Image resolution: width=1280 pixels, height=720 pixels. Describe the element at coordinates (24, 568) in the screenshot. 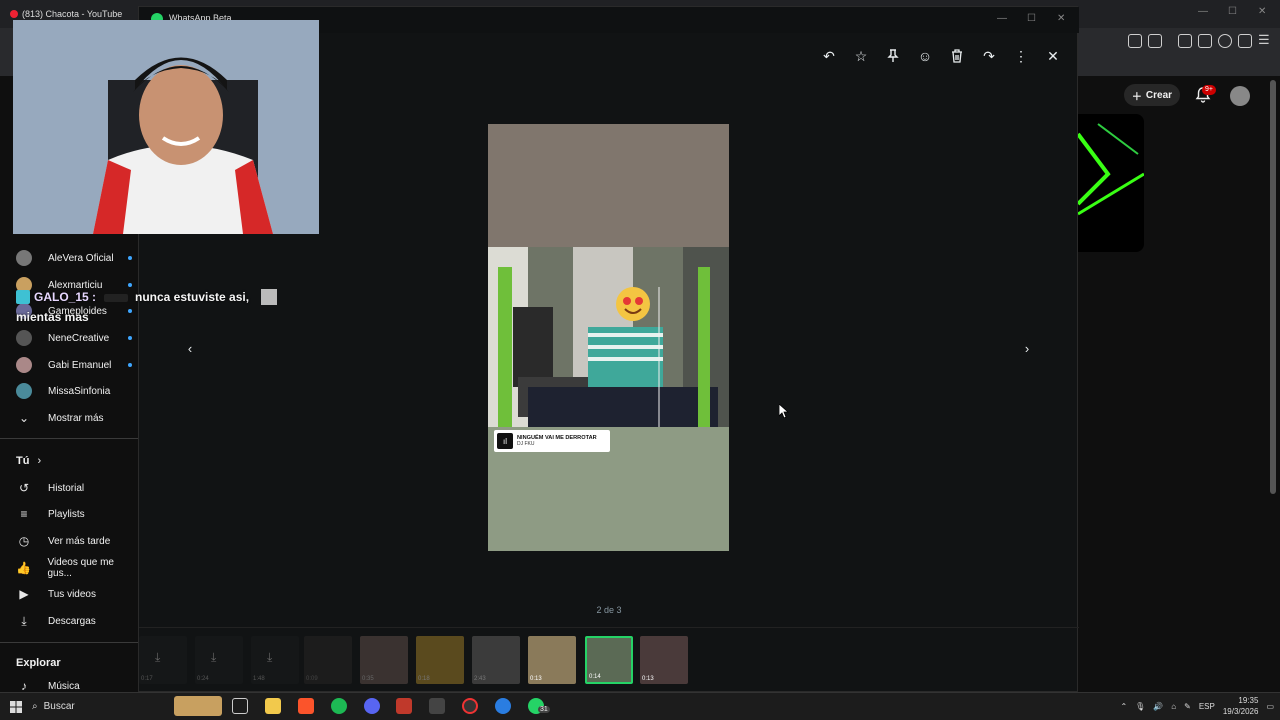

I see `thumbs-up-icon: 👍` at that location.